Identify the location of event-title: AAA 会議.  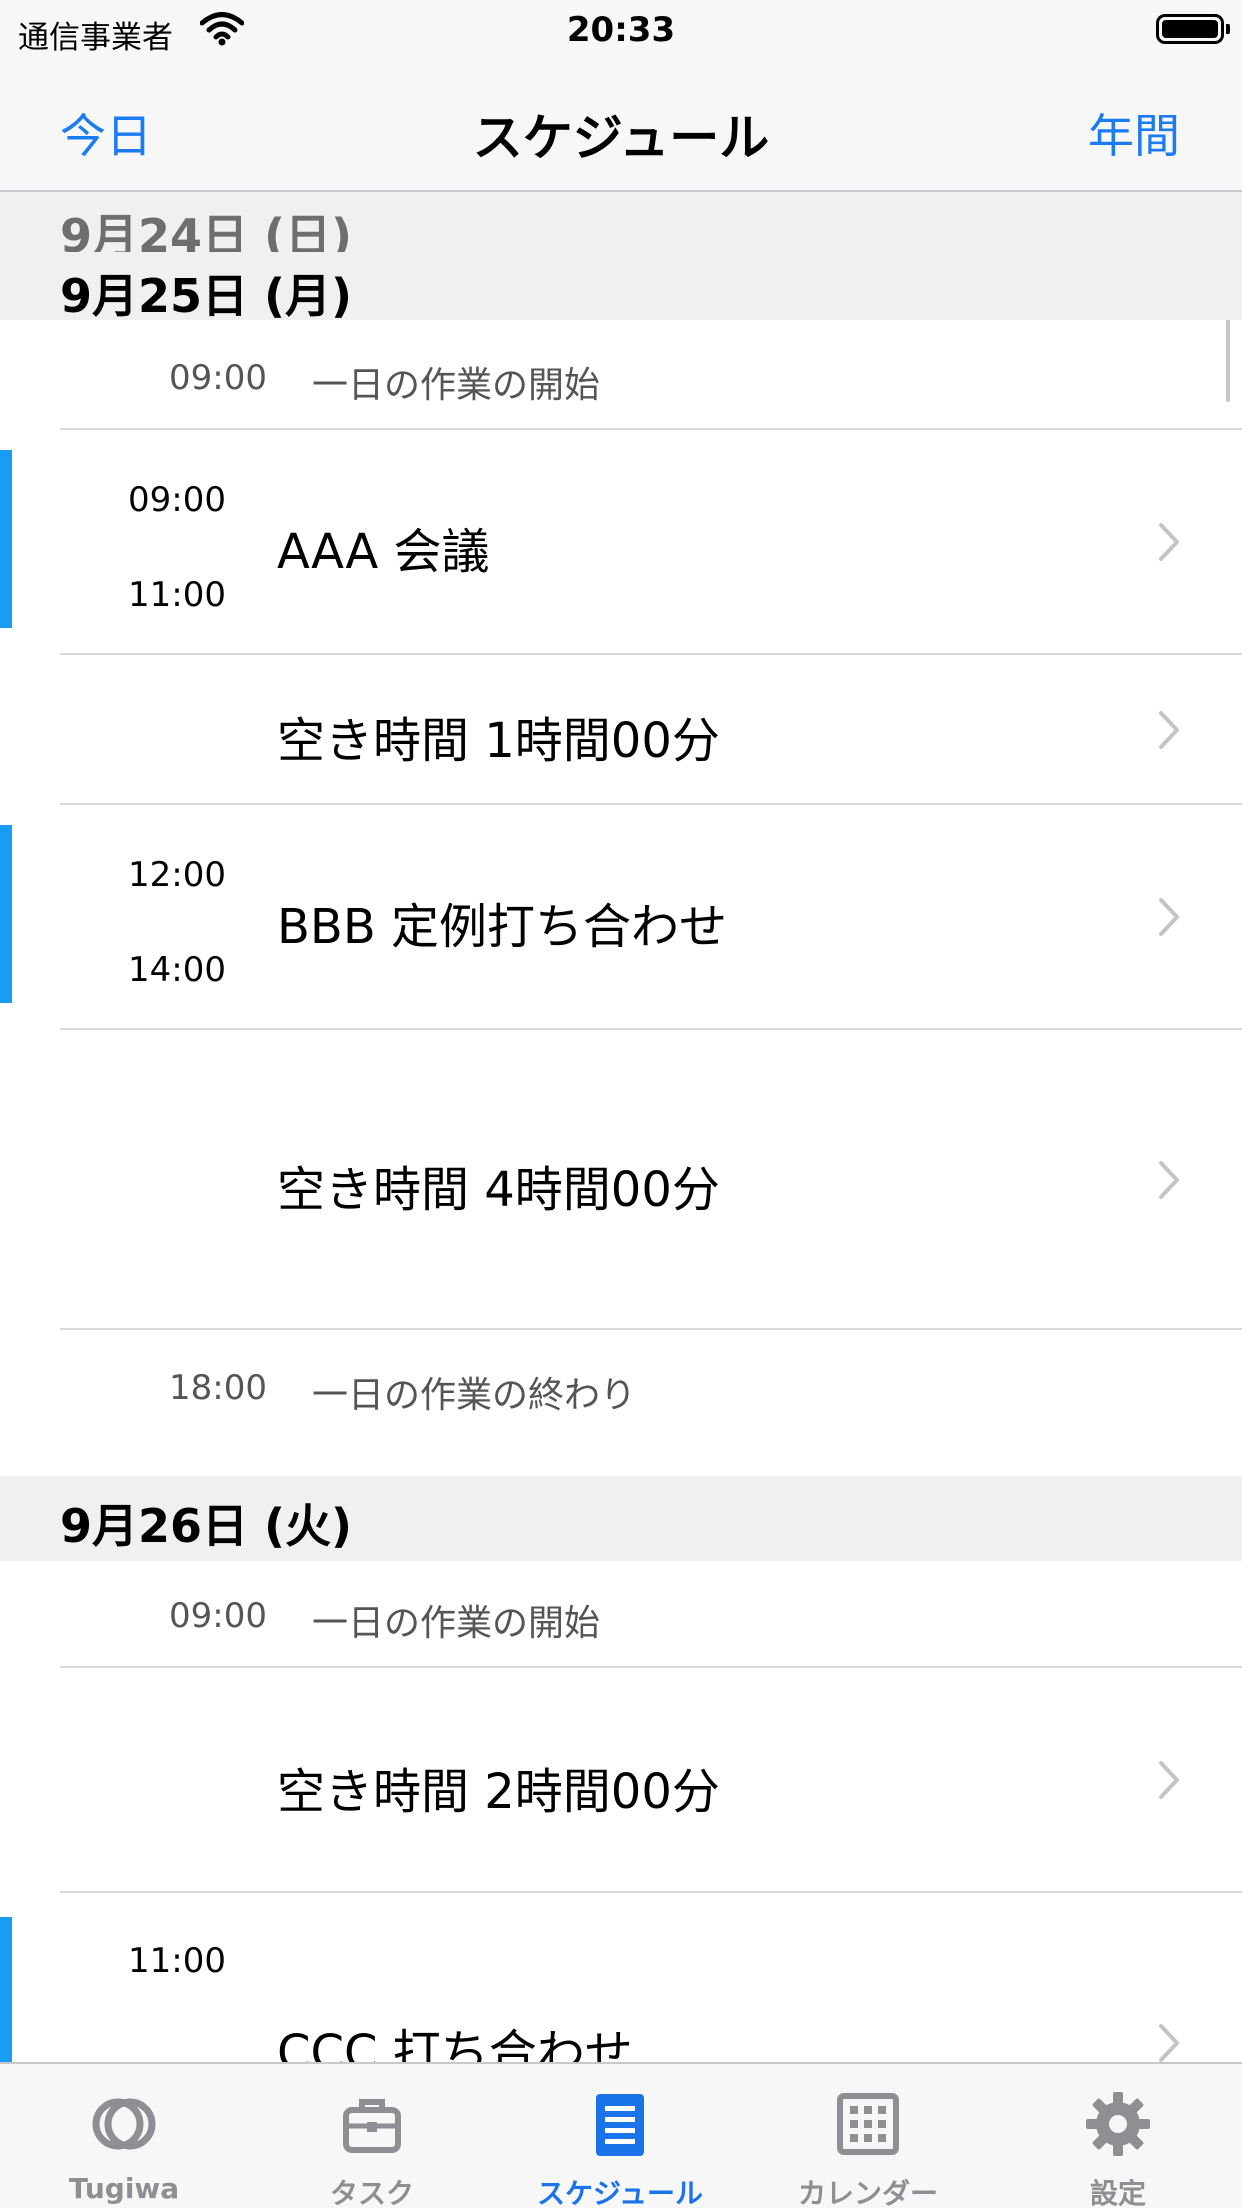
(383, 552).